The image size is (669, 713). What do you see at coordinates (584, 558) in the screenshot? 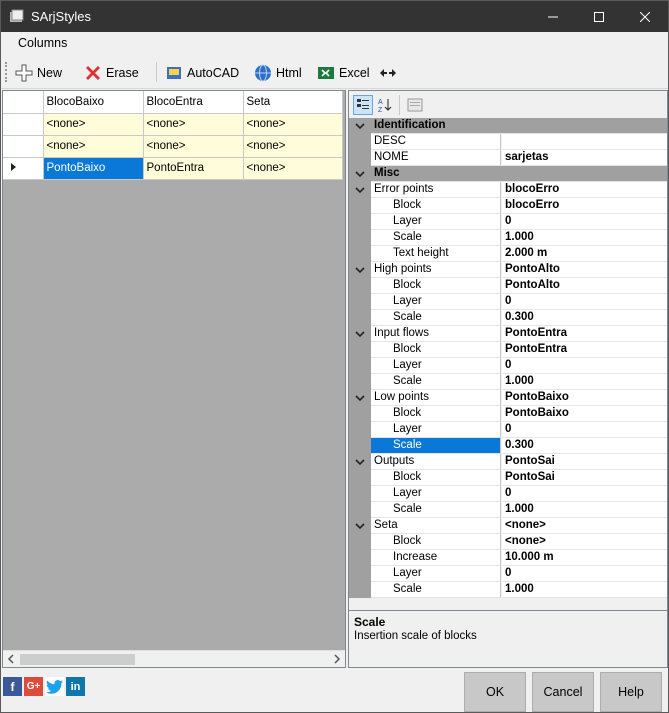
I see `property-value: 10.000 m` at bounding box center [584, 558].